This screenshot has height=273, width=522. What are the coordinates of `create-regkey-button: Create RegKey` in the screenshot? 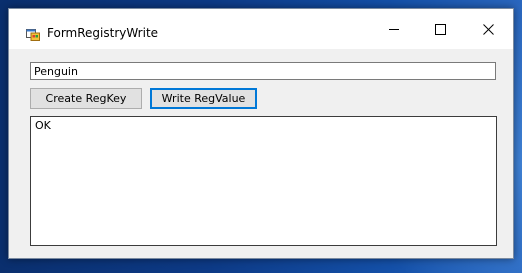 It's located at (86, 98).